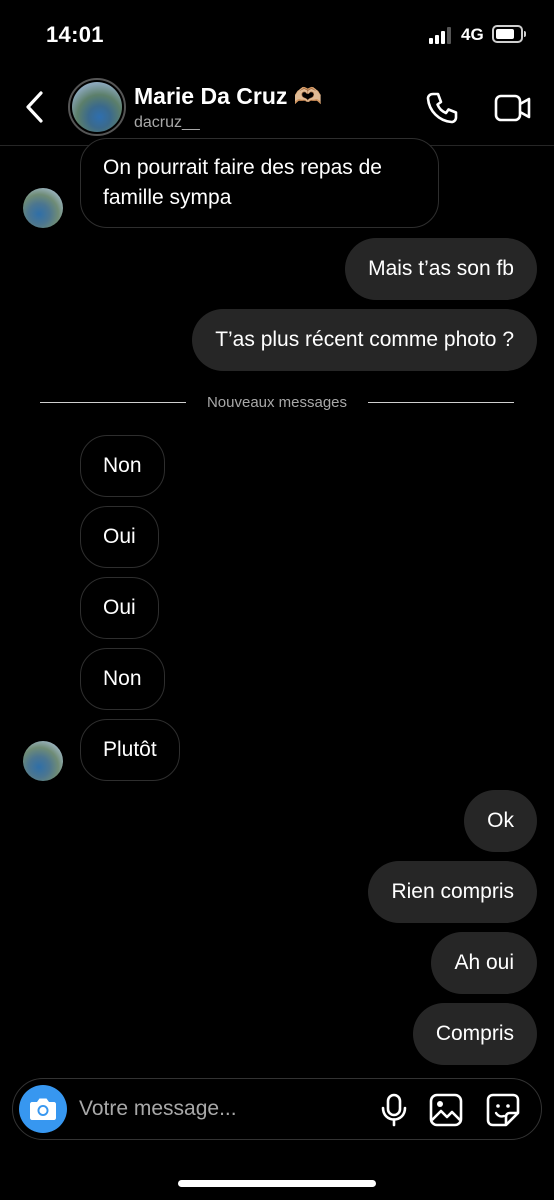  I want to click on camera-icon, so click(43, 1109).